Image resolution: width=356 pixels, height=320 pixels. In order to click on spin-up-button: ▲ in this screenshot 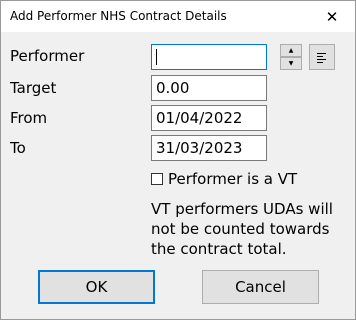, I will do `click(291, 50)`.